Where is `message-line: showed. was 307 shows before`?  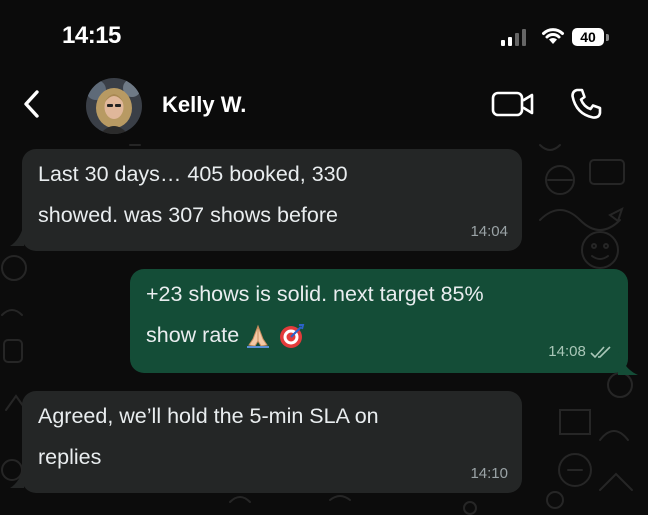 message-line: showed. was 307 shows before is located at coordinates (188, 215).